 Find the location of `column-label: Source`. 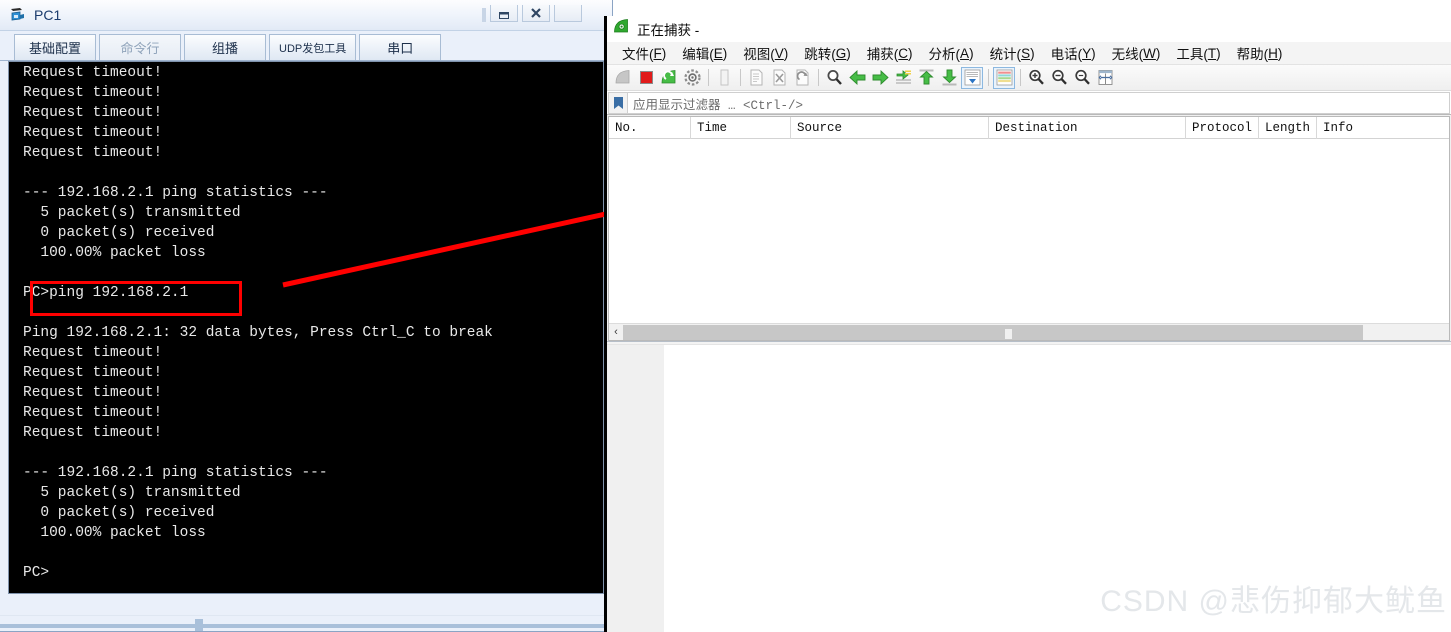

column-label: Source is located at coordinates (820, 127).